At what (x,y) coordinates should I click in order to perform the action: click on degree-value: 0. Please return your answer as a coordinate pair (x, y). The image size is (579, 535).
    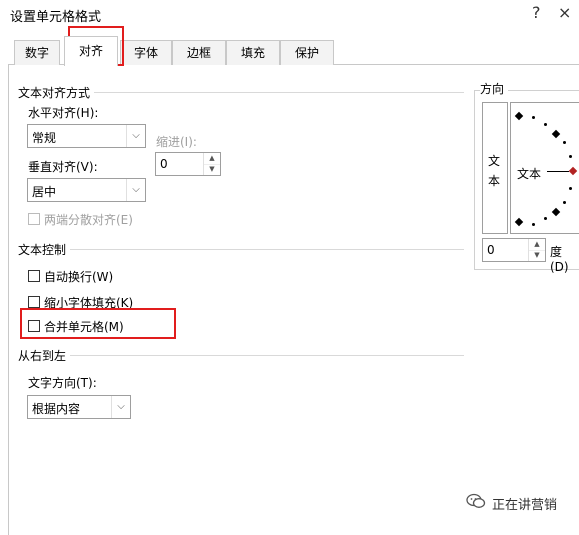
    Looking at the image, I should click on (491, 250).